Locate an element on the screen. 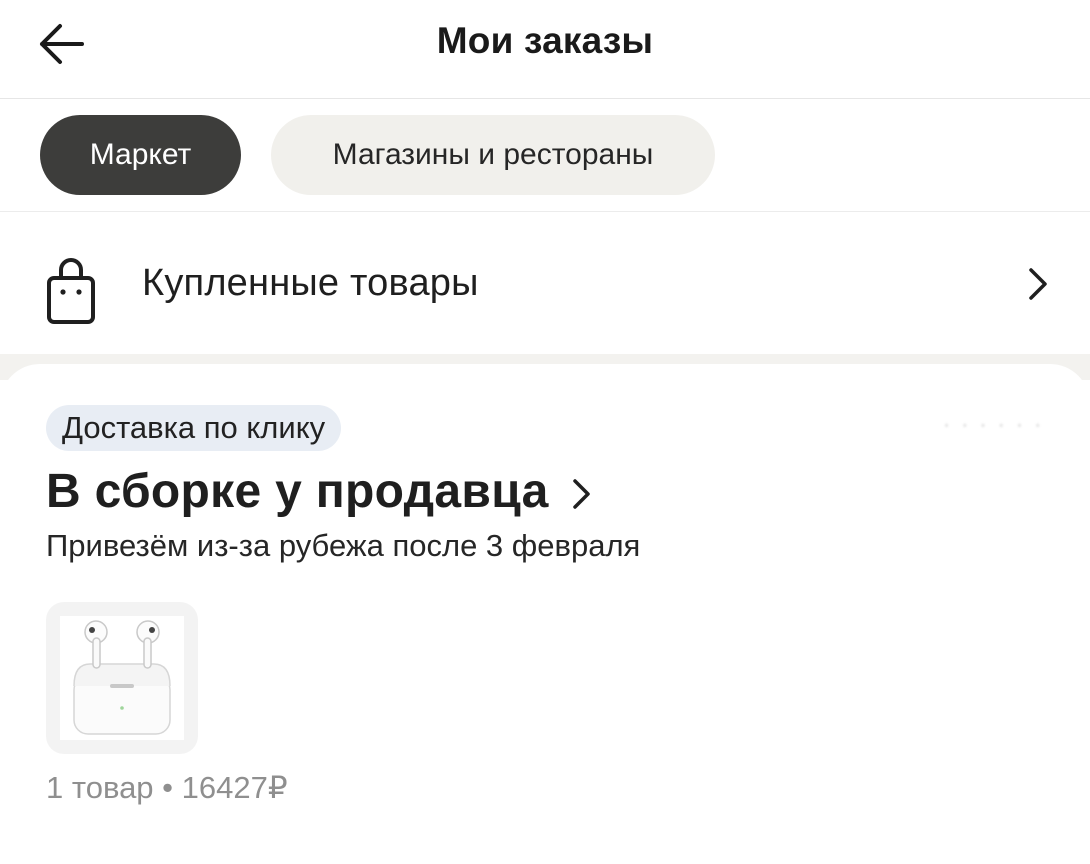 This screenshot has width=1090, height=864. delivery-badge: Доставка по клику is located at coordinates (194, 428).